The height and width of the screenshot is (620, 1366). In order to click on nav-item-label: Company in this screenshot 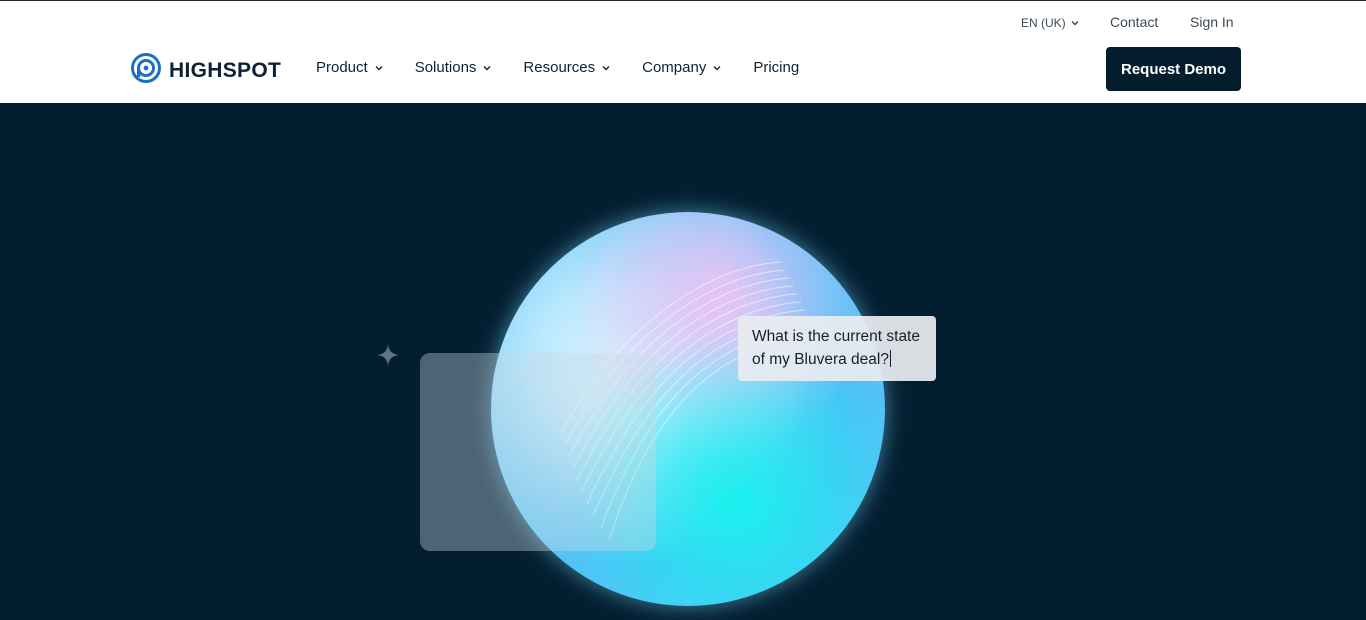, I will do `click(674, 67)`.